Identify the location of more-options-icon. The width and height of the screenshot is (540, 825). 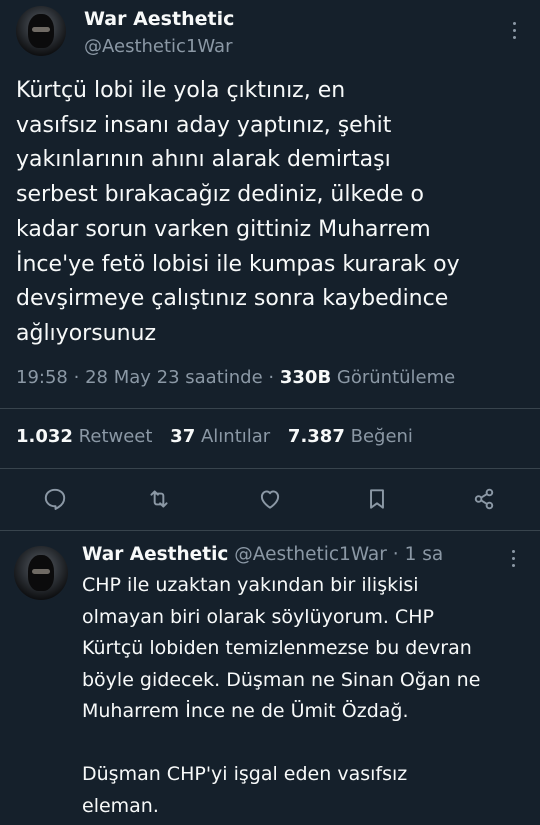
(514, 30).